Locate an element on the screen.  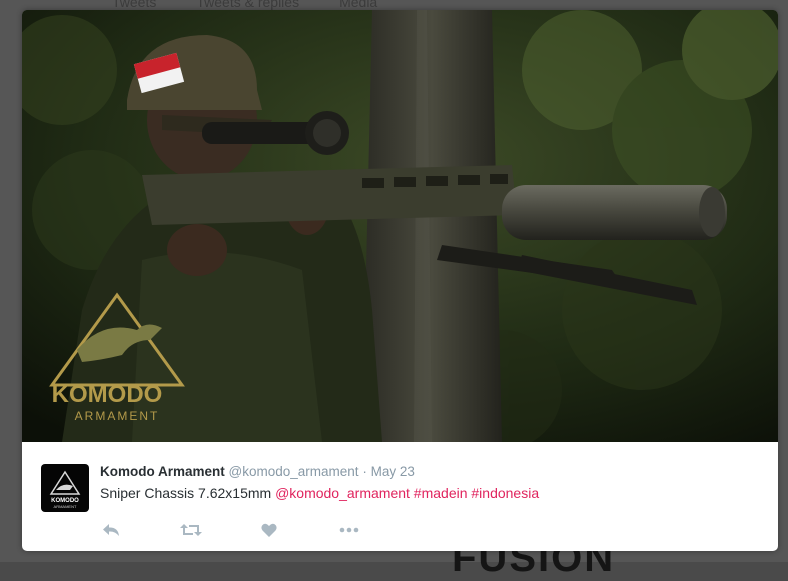
tweet-actions is located at coordinates (230, 530).